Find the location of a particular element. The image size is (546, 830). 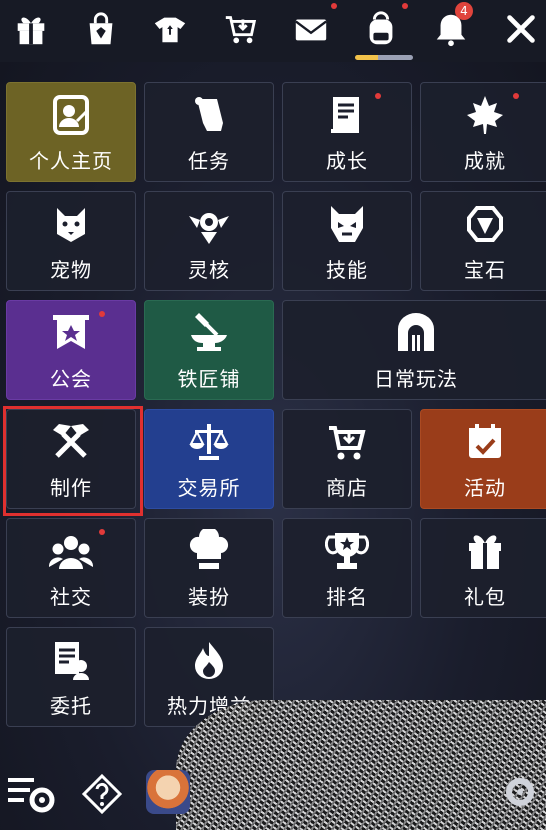

avatar is located at coordinates (168, 792).